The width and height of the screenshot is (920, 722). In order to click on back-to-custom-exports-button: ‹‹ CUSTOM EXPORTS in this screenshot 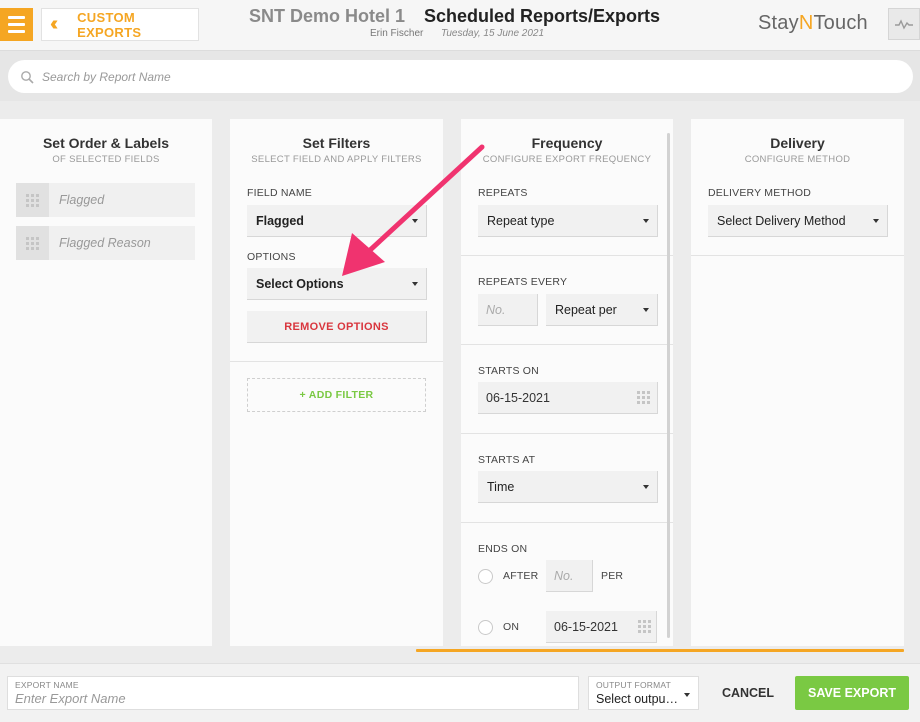, I will do `click(120, 24)`.